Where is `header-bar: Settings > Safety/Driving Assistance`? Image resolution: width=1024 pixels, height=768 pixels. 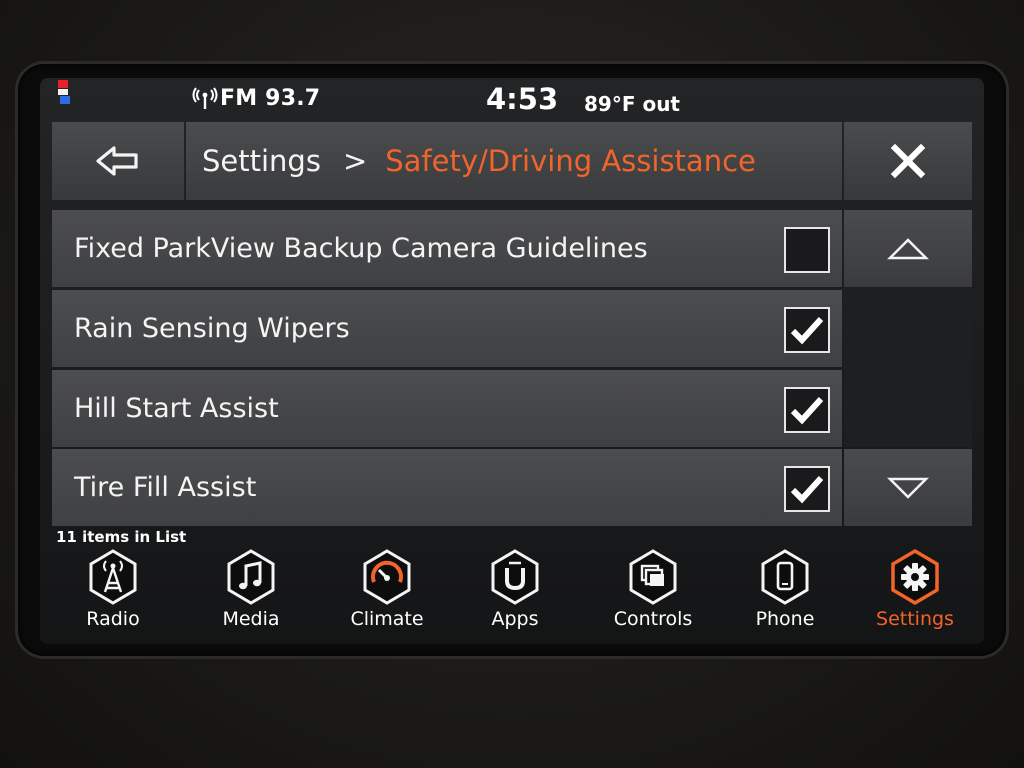
header-bar: Settings > Safety/Driving Assistance is located at coordinates (512, 162).